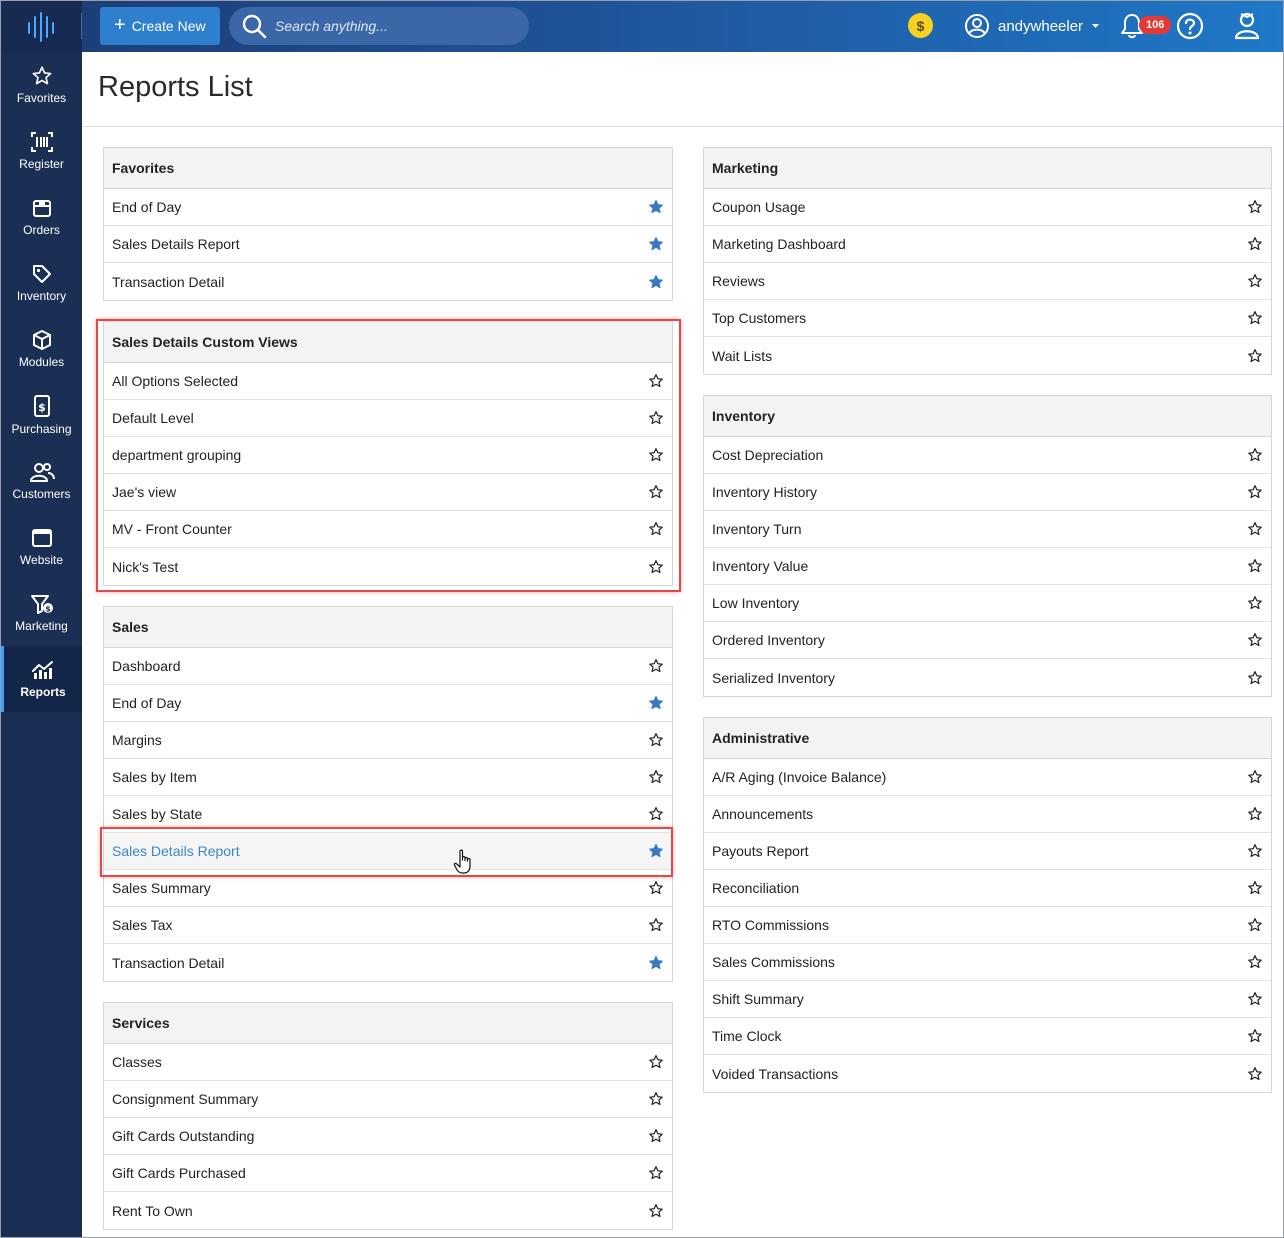  Describe the element at coordinates (799, 777) in the screenshot. I see `report-link: A/R Aging (Invoice Balance)` at that location.